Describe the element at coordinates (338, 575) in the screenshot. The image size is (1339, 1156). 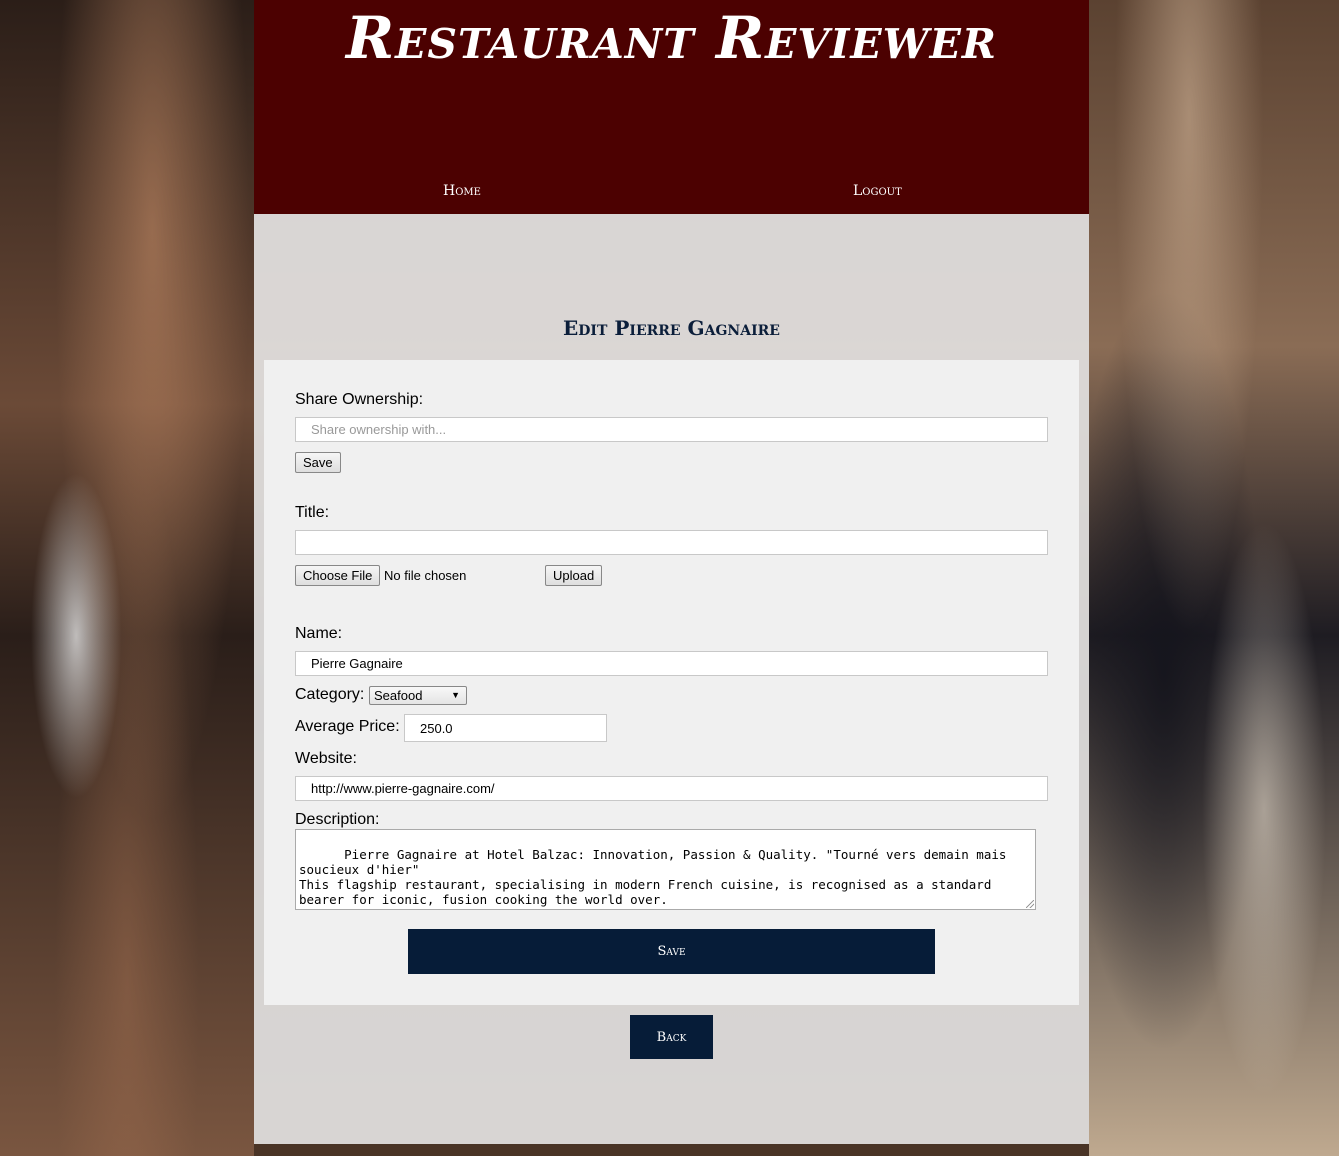
I see `choose-file-button: Choose File` at that location.